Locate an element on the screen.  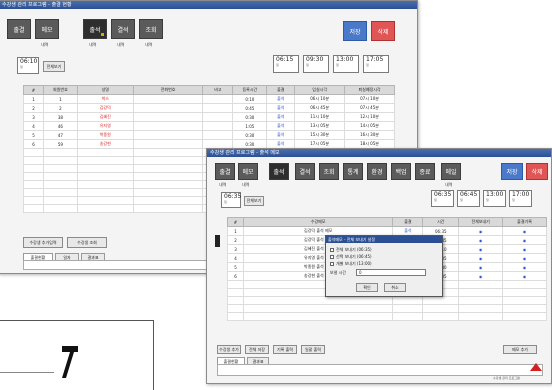
column-header: 등록시간 is located at coordinates (250, 90).